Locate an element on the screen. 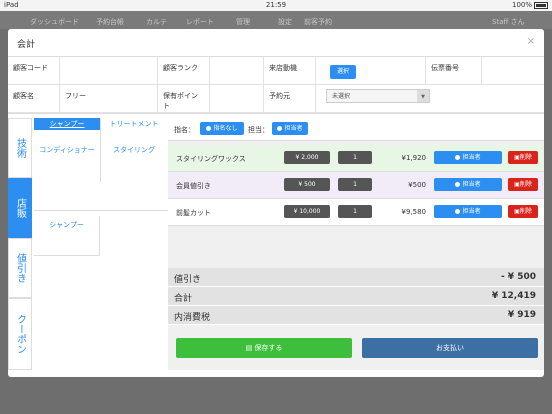 This screenshot has width=552, height=414. booking-source-value: 未選択 is located at coordinates (341, 96).